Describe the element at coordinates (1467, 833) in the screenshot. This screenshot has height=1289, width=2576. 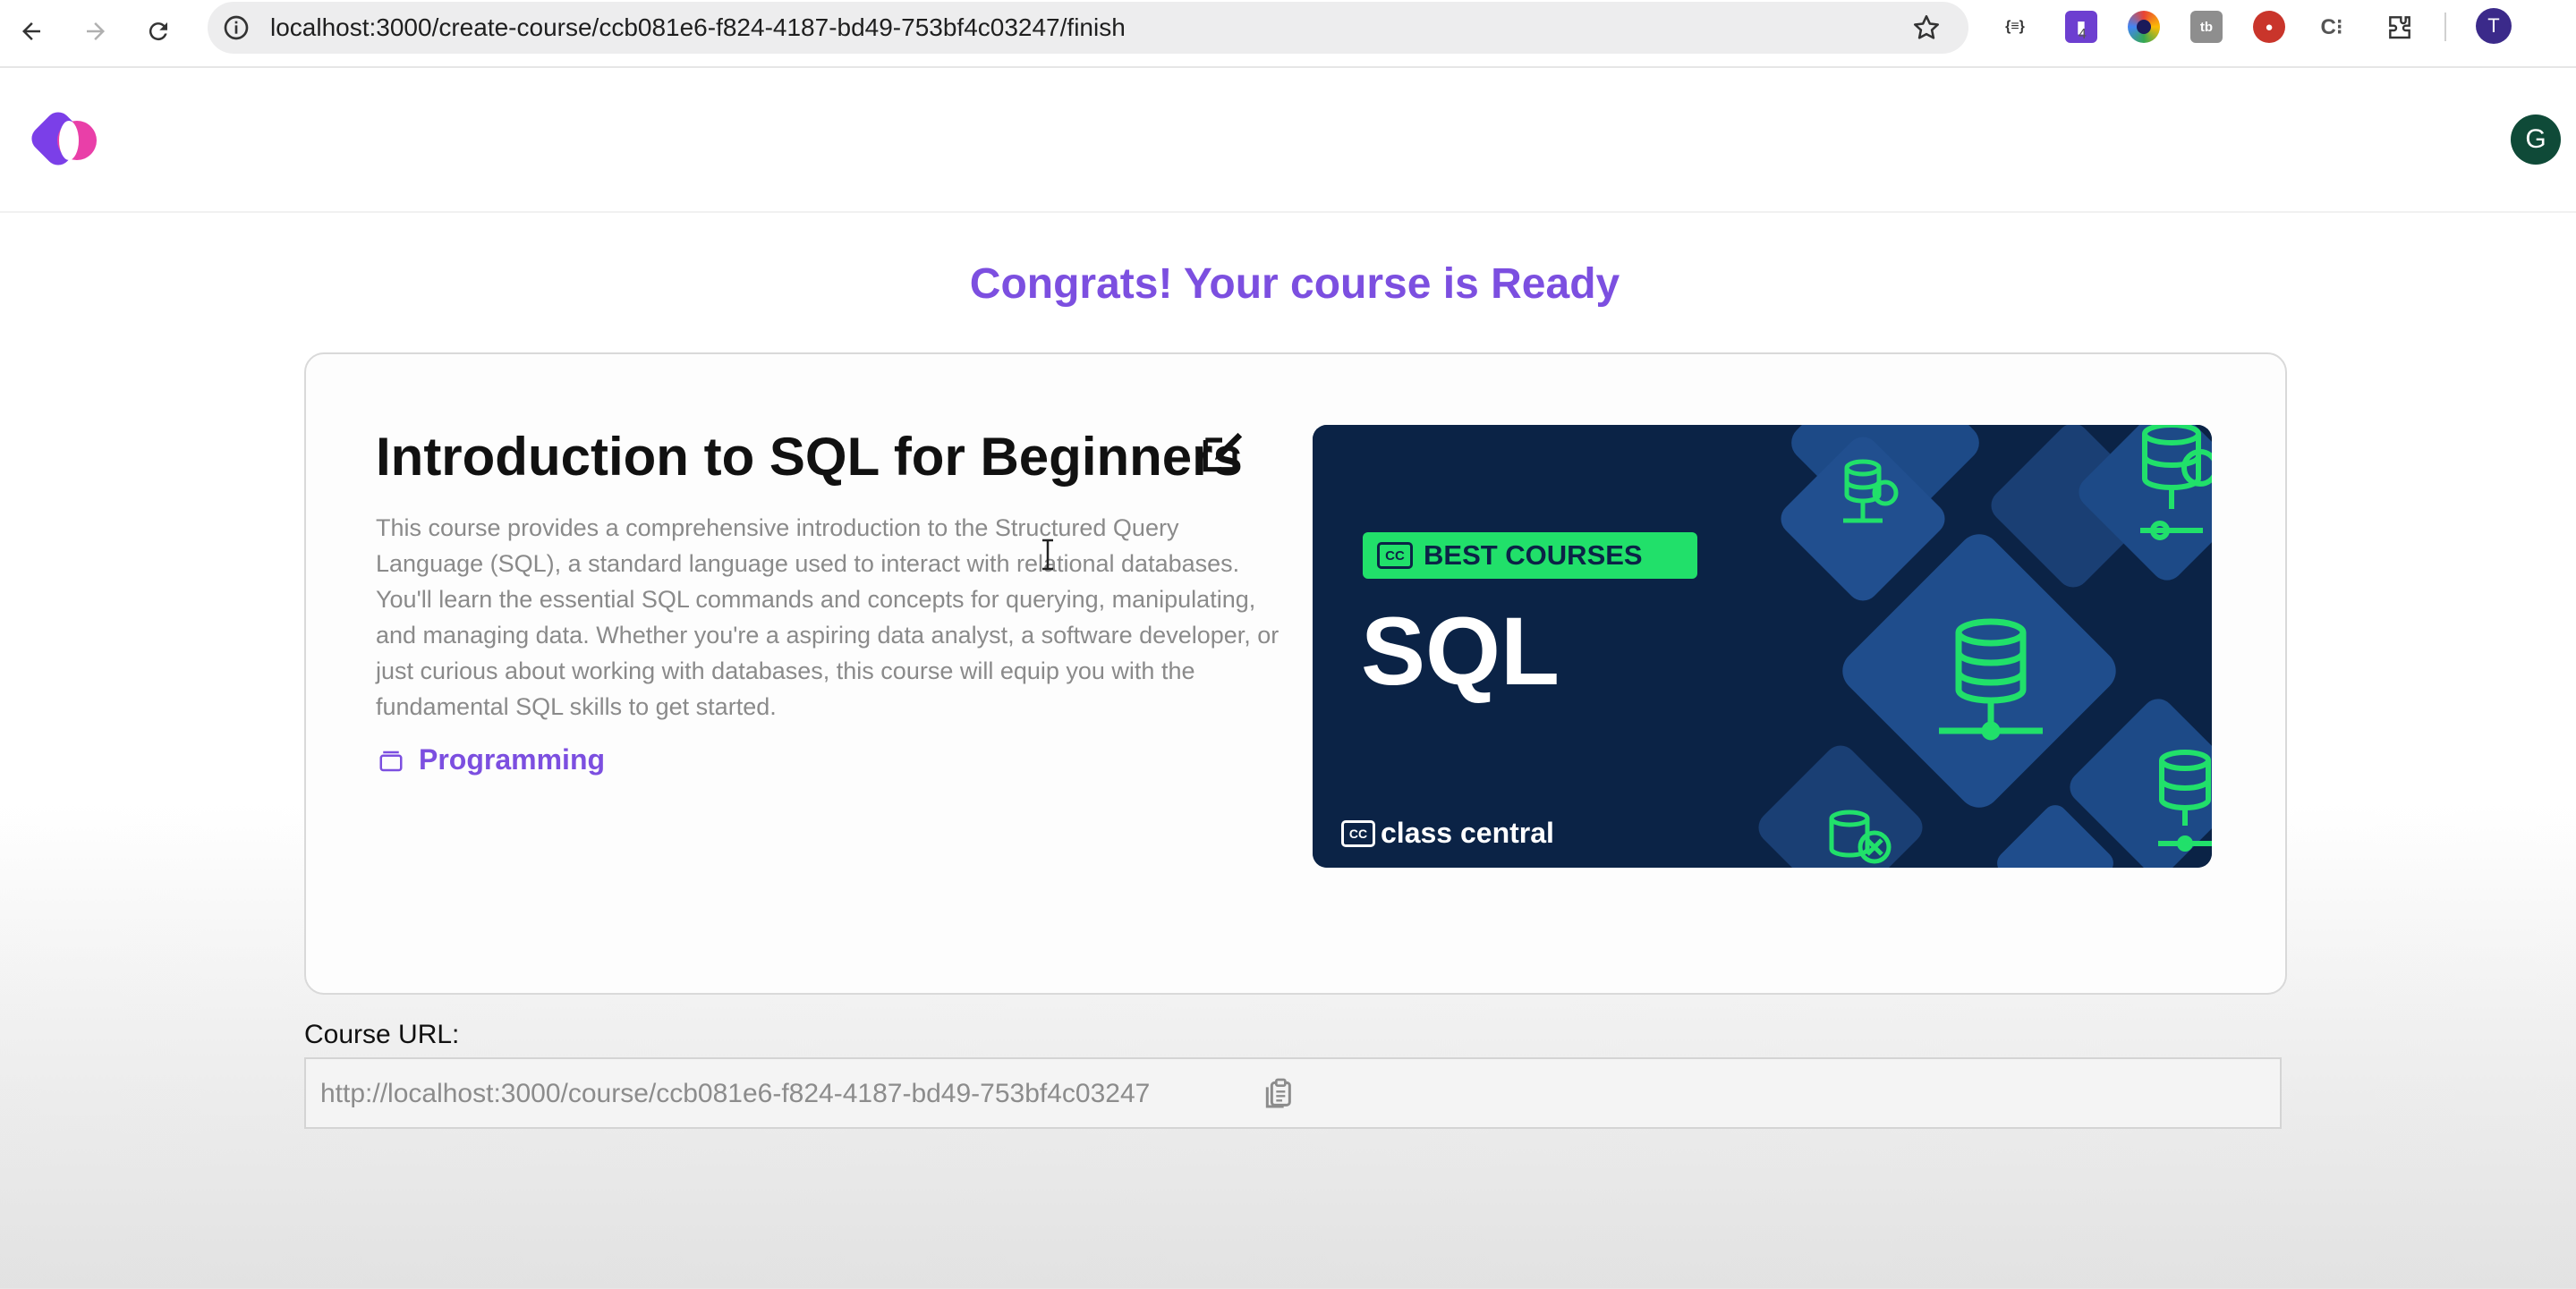
I see `class-central-label: class central` at that location.